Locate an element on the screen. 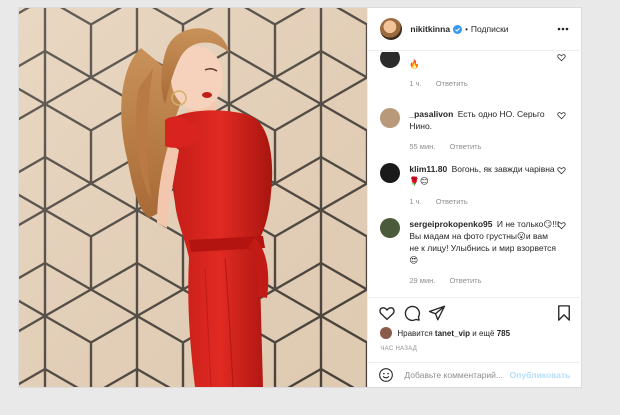 The width and height of the screenshot is (620, 415). liker-username: tanet_vip is located at coordinates (452, 333).